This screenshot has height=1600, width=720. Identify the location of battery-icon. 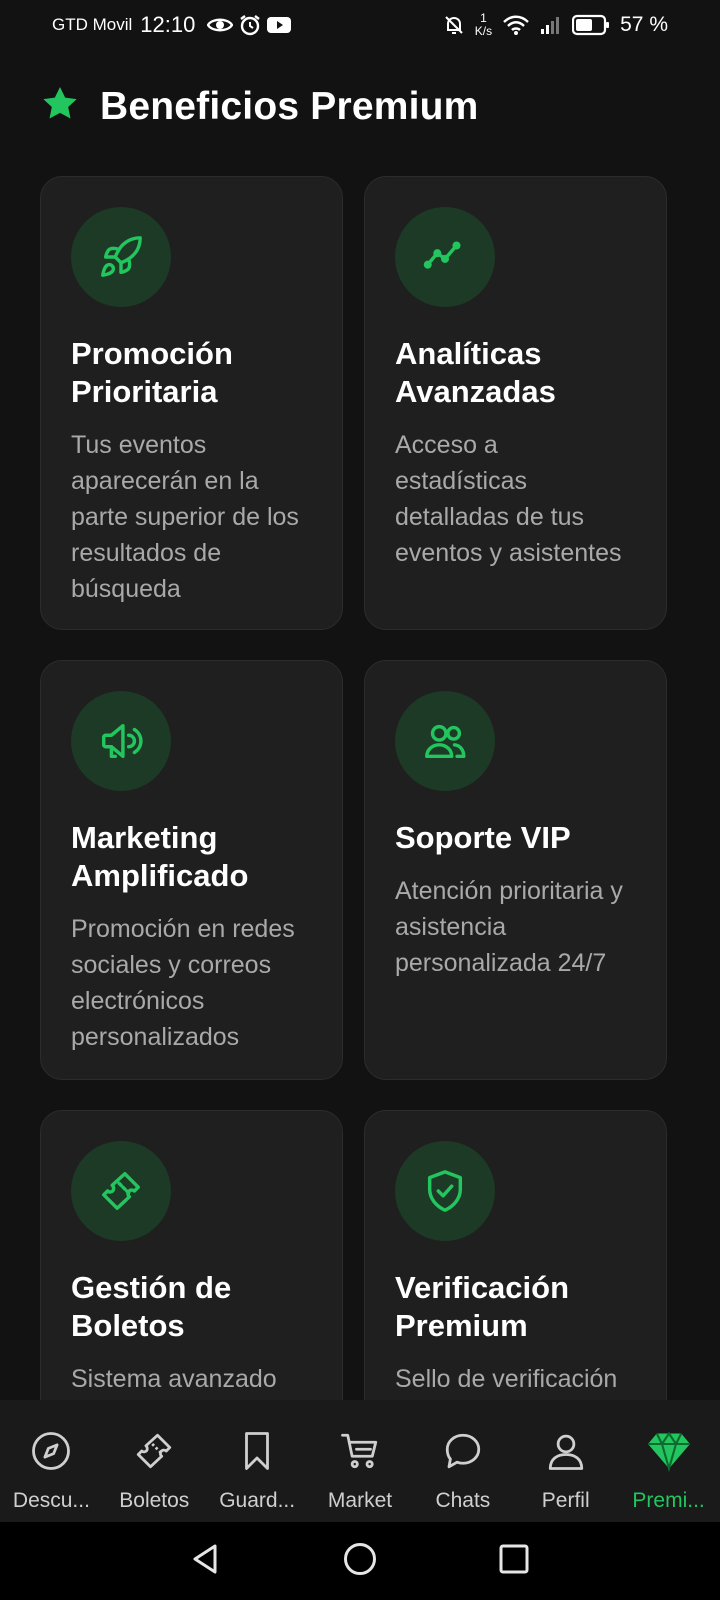
(591, 25).